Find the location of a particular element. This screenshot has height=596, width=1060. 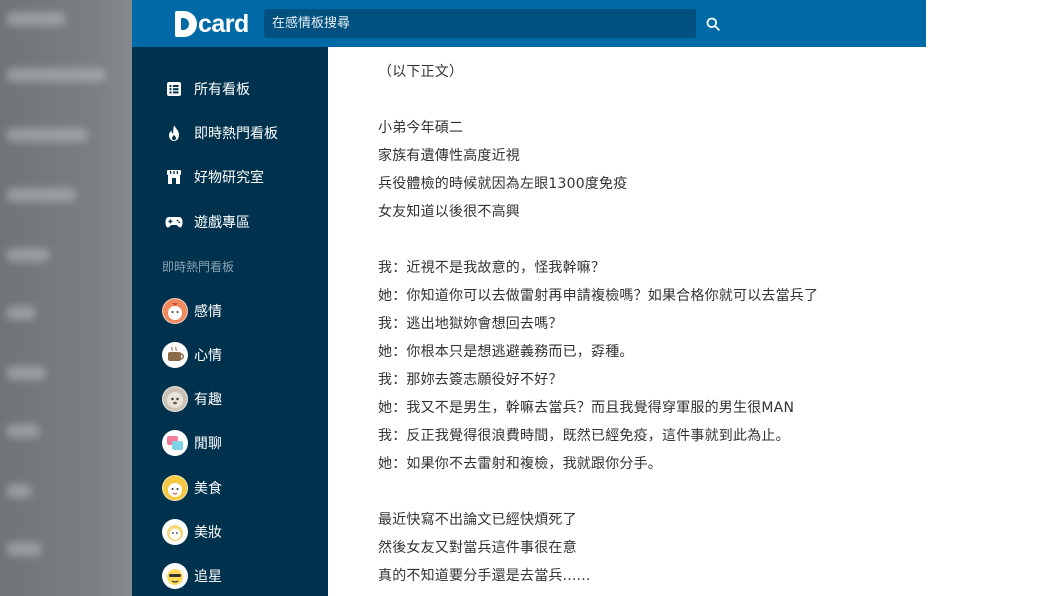

board-avatar-chat is located at coordinates (175, 443).